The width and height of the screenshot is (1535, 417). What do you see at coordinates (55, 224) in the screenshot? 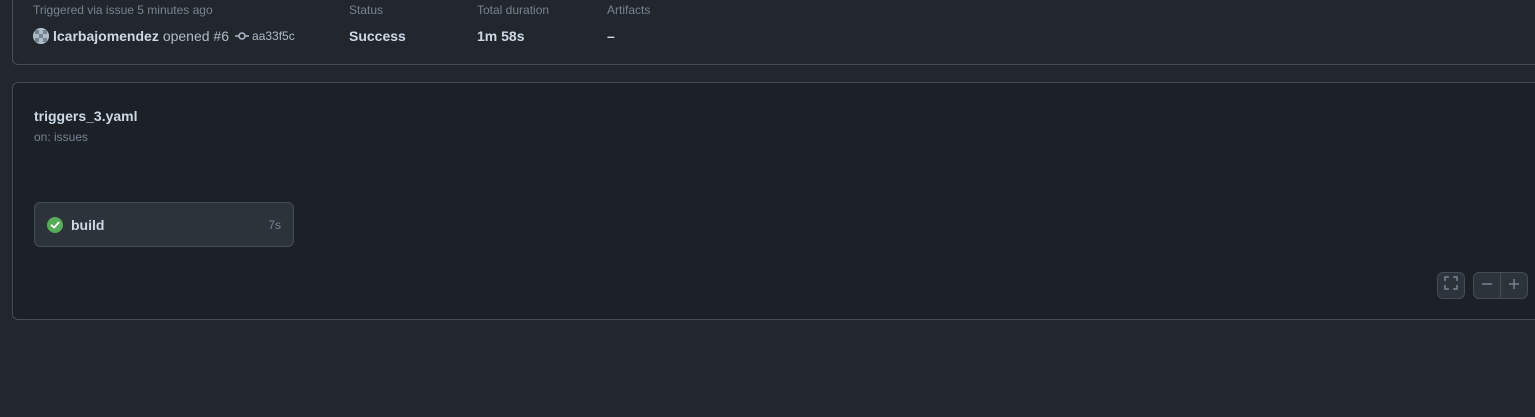
I see `check-circle-fill-icon` at bounding box center [55, 224].